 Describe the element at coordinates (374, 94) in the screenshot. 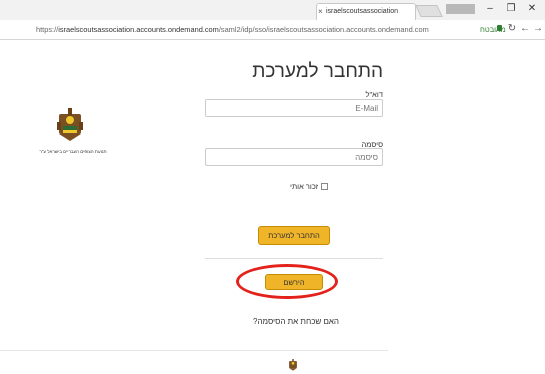

I see `email-label: דוא"ל` at that location.